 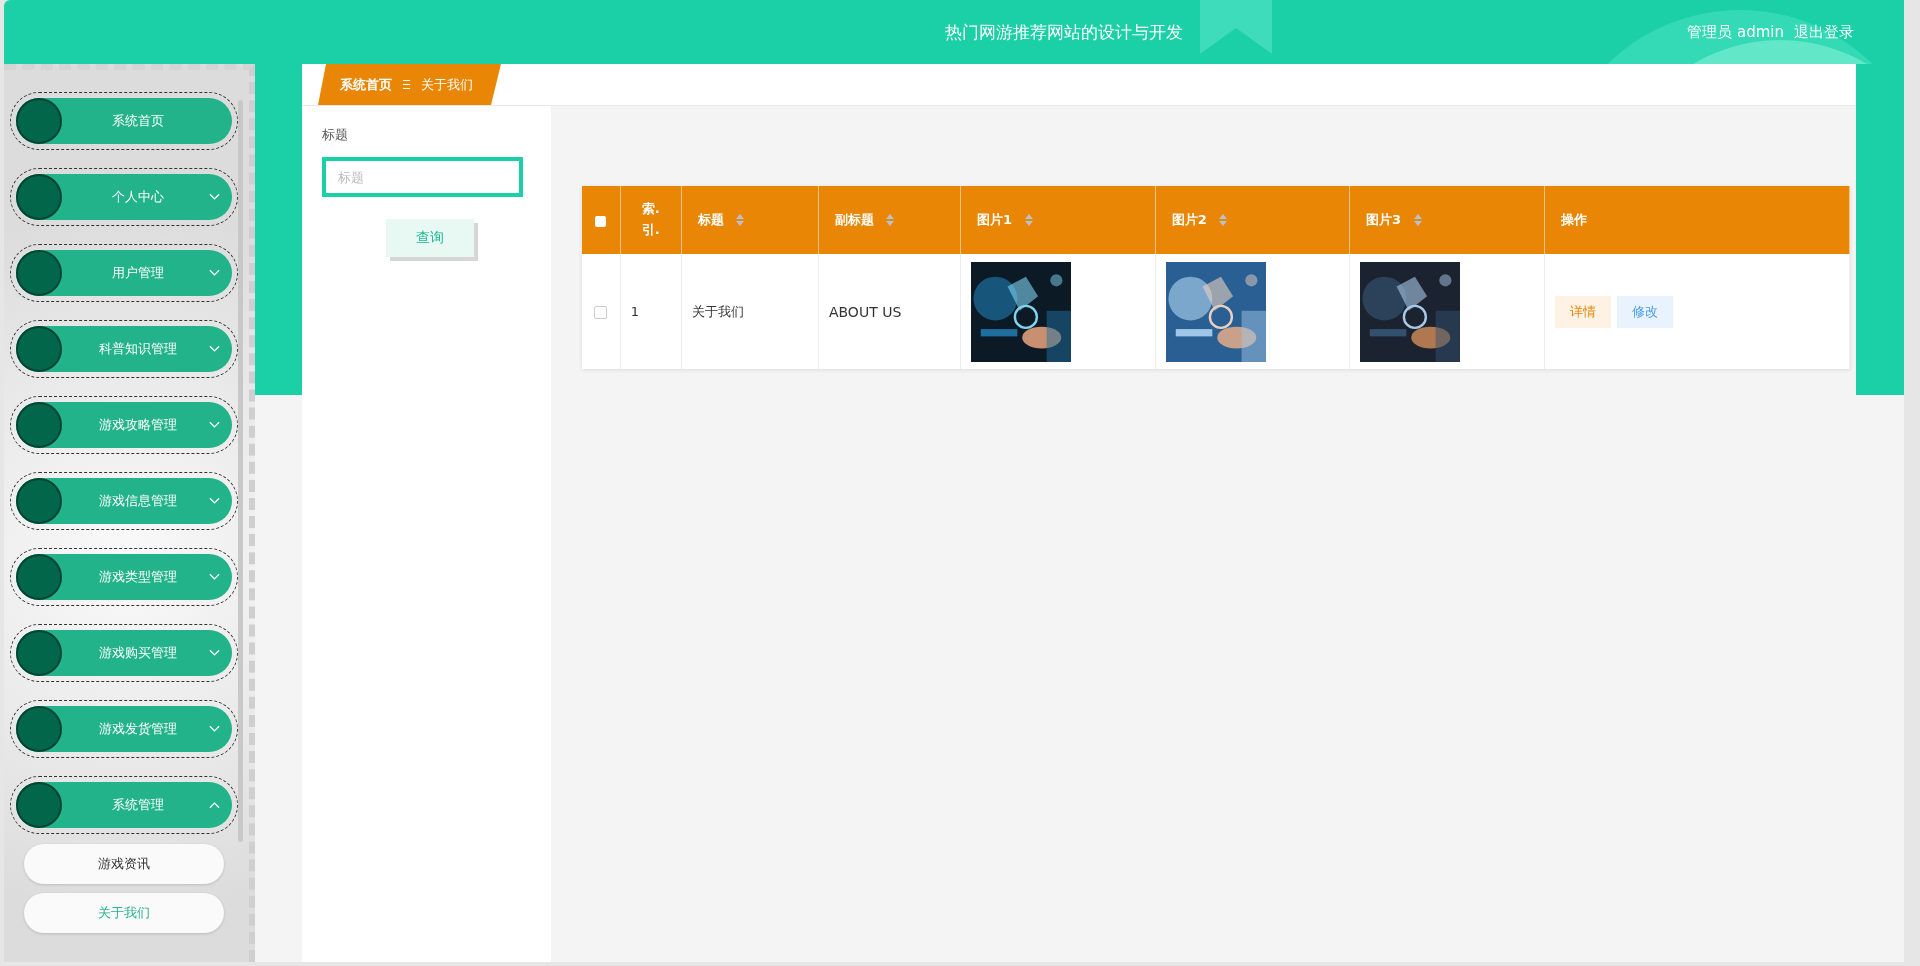 I want to click on column-header: 副标题, so click(x=889, y=220).